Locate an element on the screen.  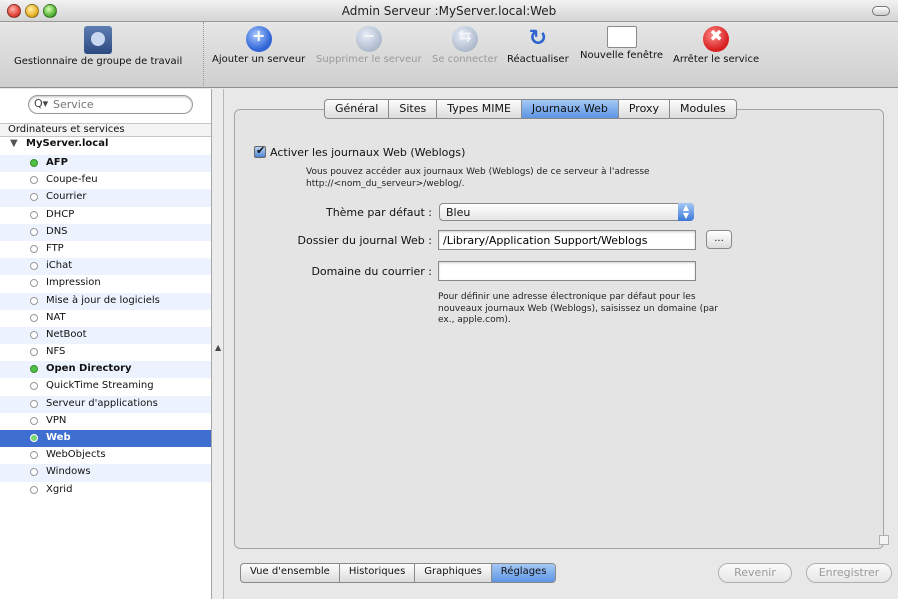
add-server-icon: + is located at coordinates (258, 39).